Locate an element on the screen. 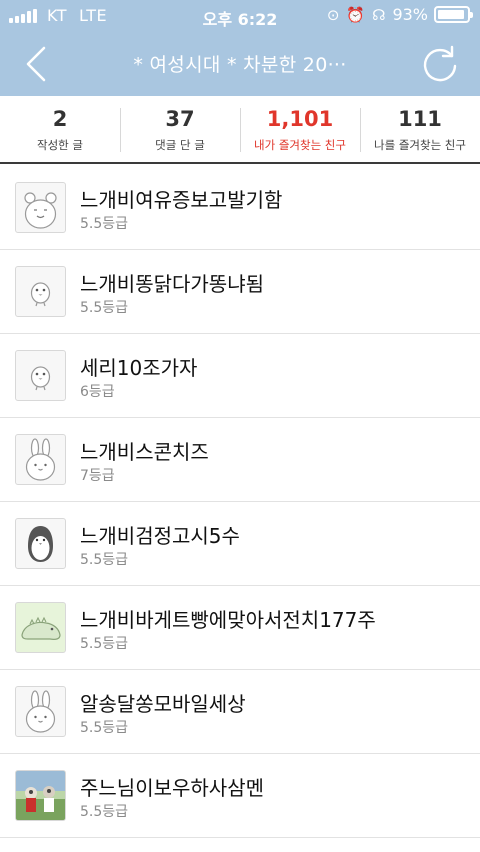 The image size is (480, 852). stat-commented: 37 댓글 단 글 is located at coordinates (180, 129).